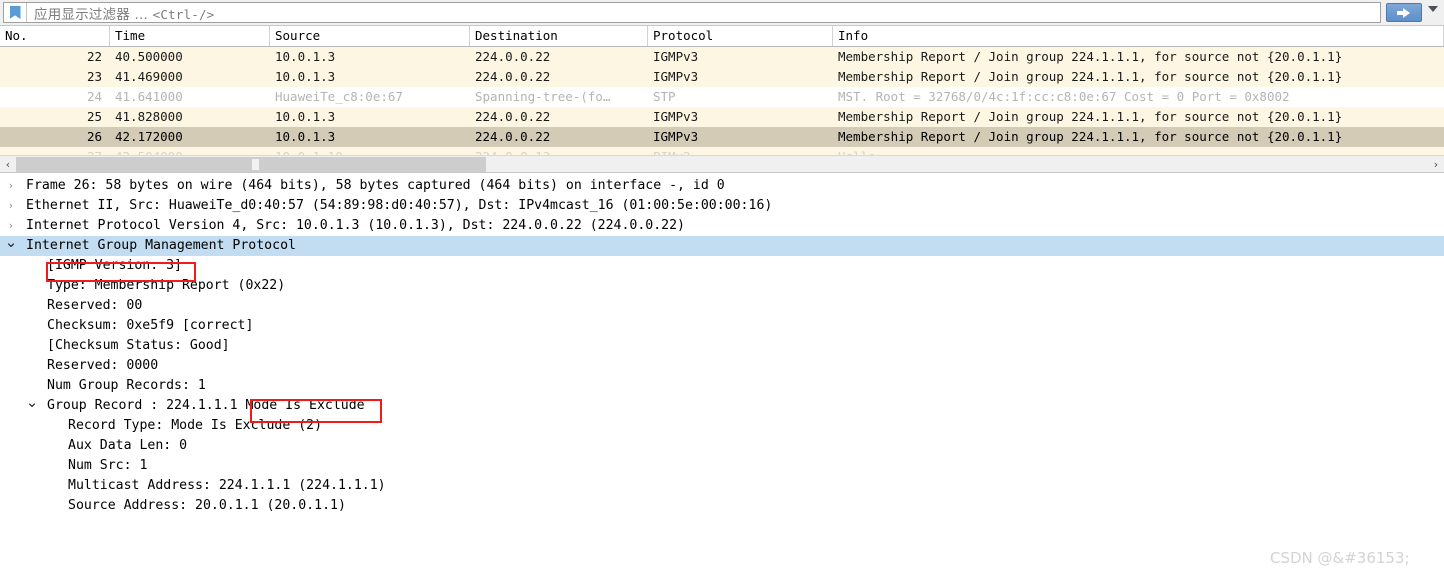 The image size is (1444, 577). What do you see at coordinates (95, 305) in the screenshot?
I see `detail-tree-label: Reserved: 00` at bounding box center [95, 305].